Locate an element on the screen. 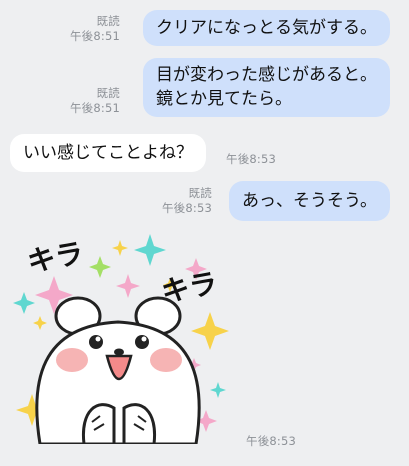  outgoing-message-bubble: クリアになっとる気がする。 is located at coordinates (266, 28).